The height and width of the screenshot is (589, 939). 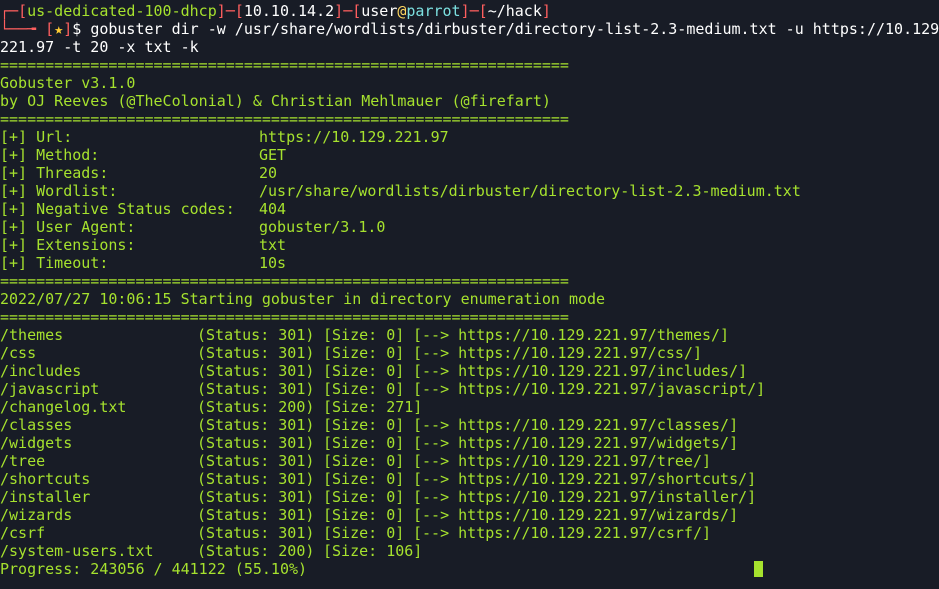 I want to click on banner-title: Gobuster v3.1.0, so click(x=68, y=83).